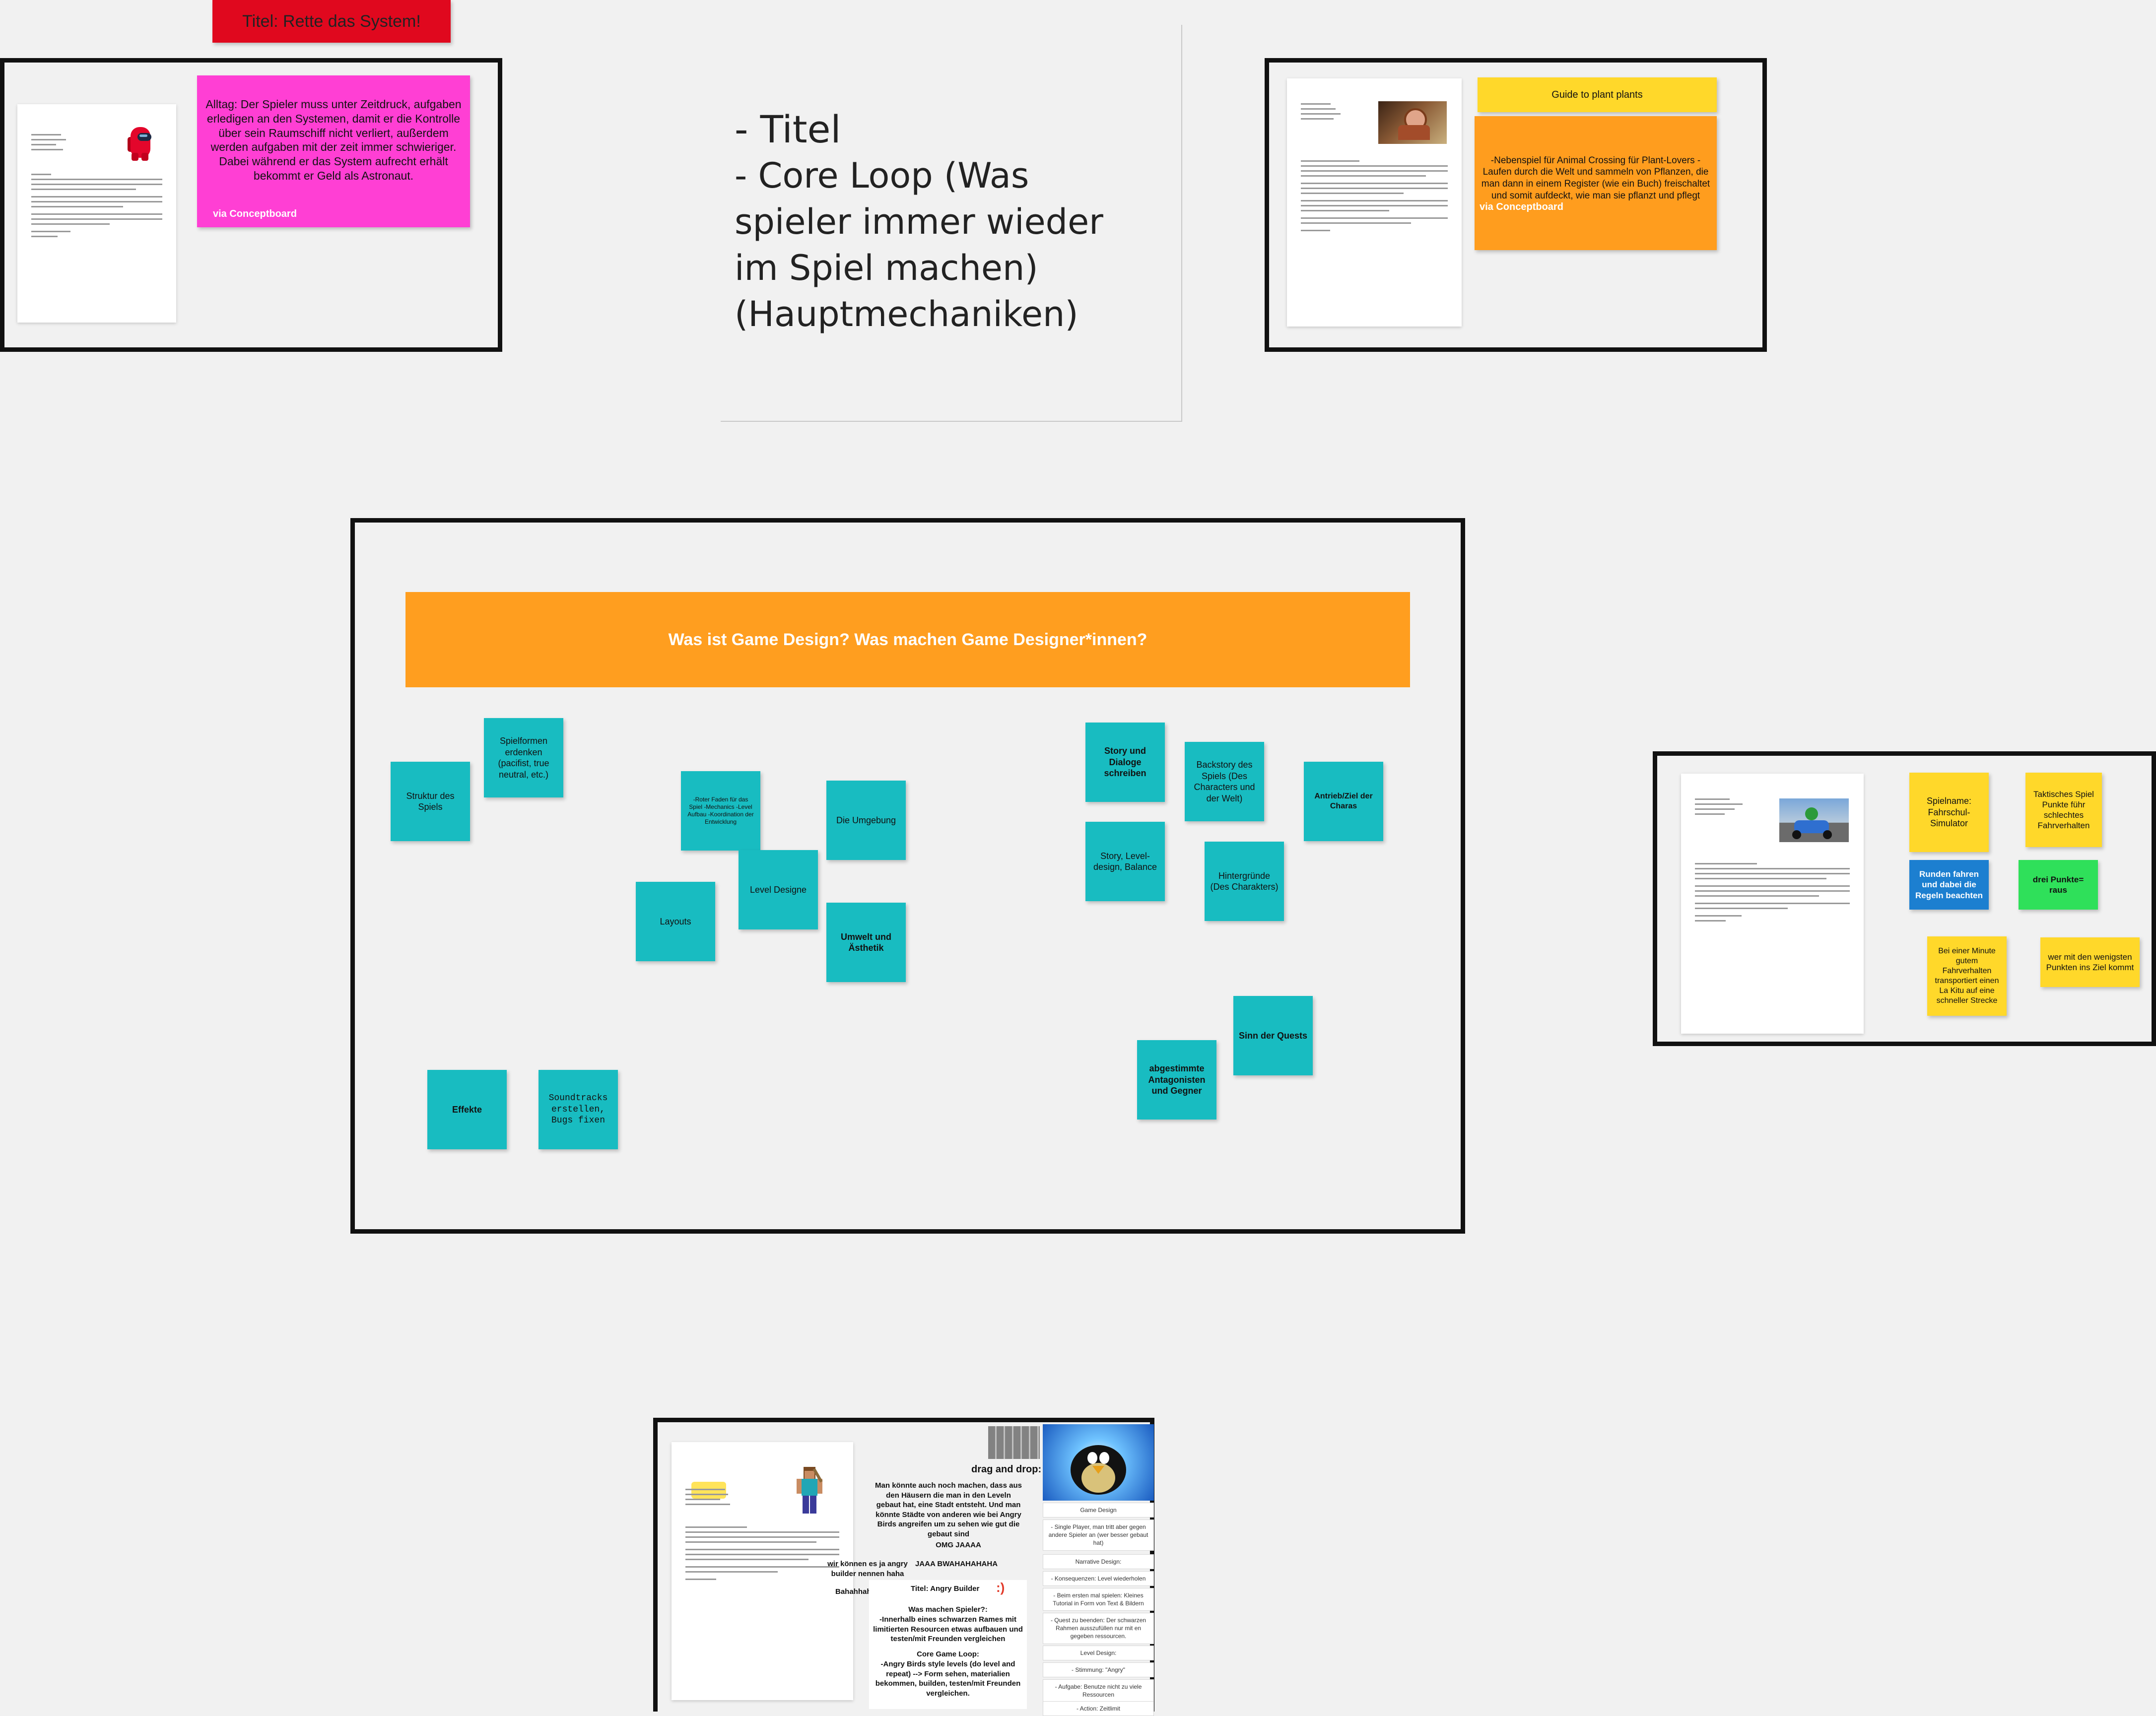  I want to click on core-heading: Core Game Loop:, so click(948, 1654).